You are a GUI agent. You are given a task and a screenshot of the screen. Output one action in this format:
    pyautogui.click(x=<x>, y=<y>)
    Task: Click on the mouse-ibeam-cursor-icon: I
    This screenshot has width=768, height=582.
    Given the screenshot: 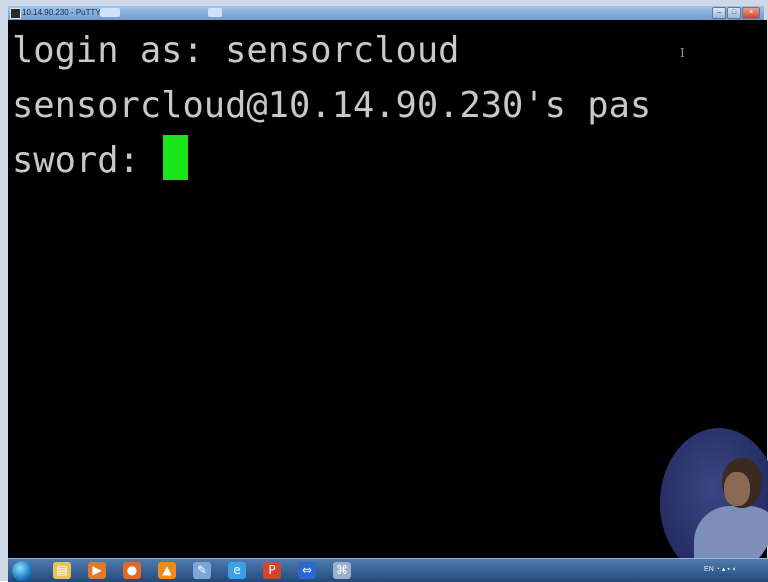 What is the action you would take?
    pyautogui.click(x=682, y=53)
    